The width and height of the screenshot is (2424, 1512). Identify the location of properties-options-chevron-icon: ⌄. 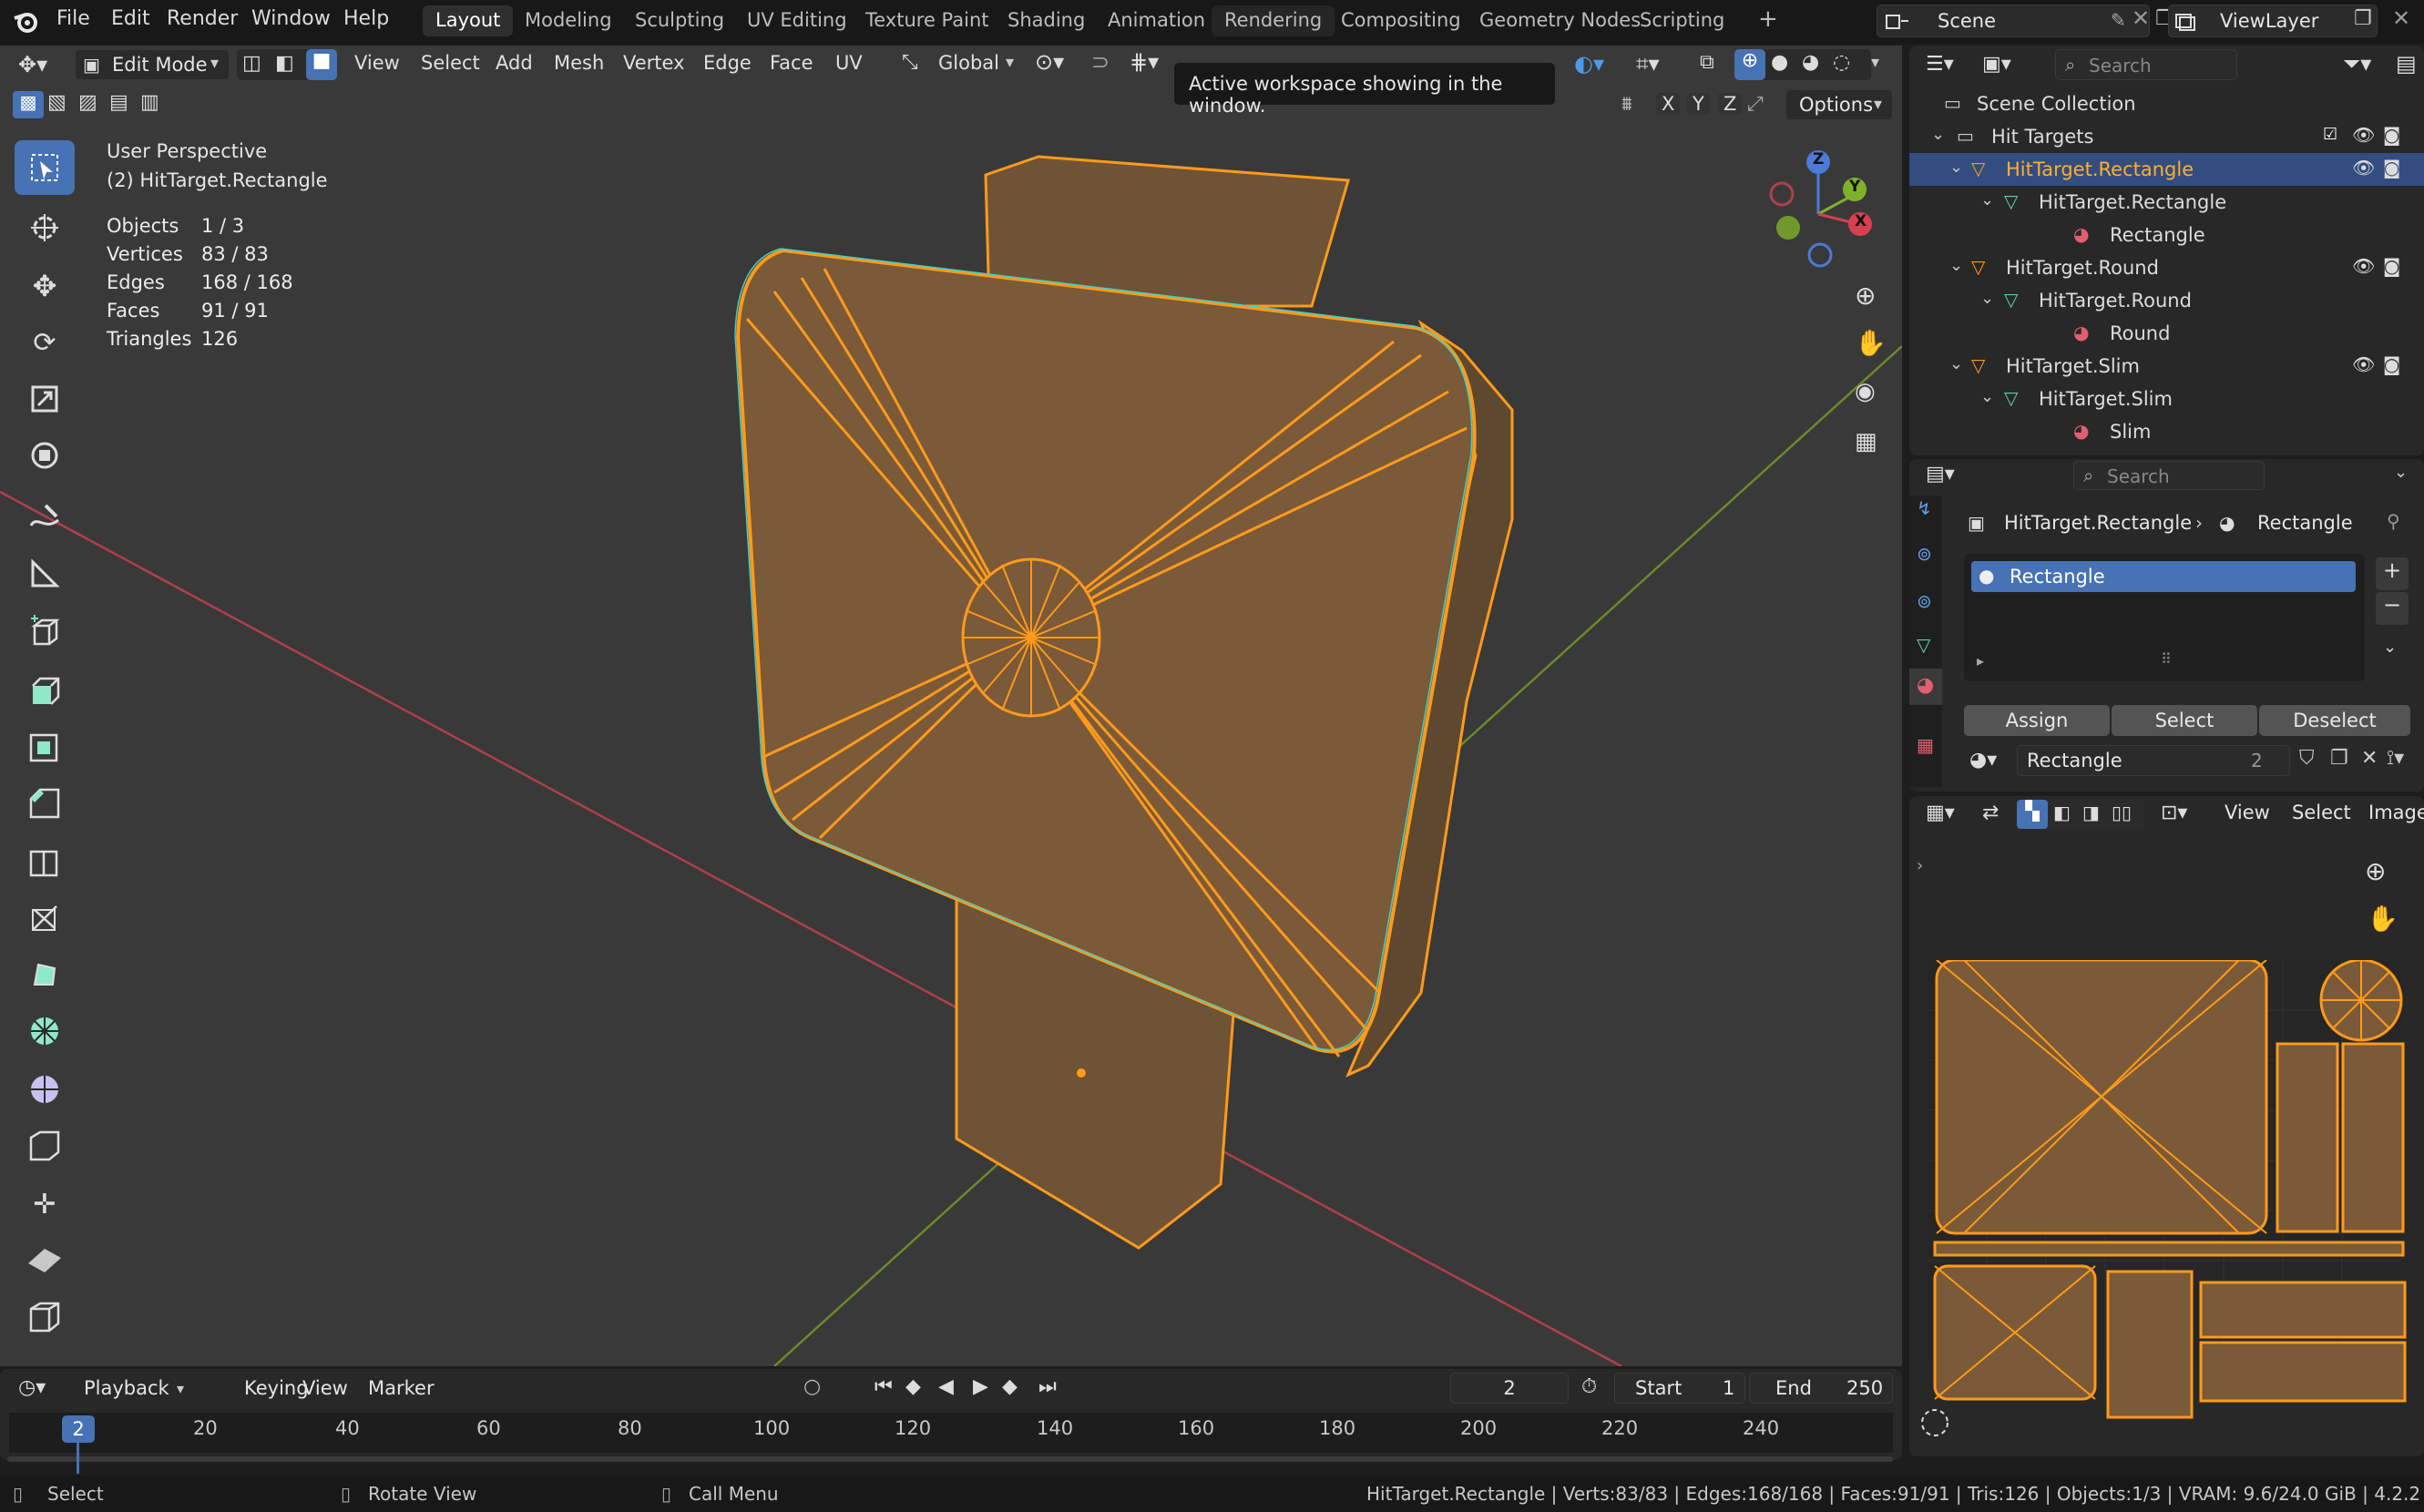
(2401, 472).